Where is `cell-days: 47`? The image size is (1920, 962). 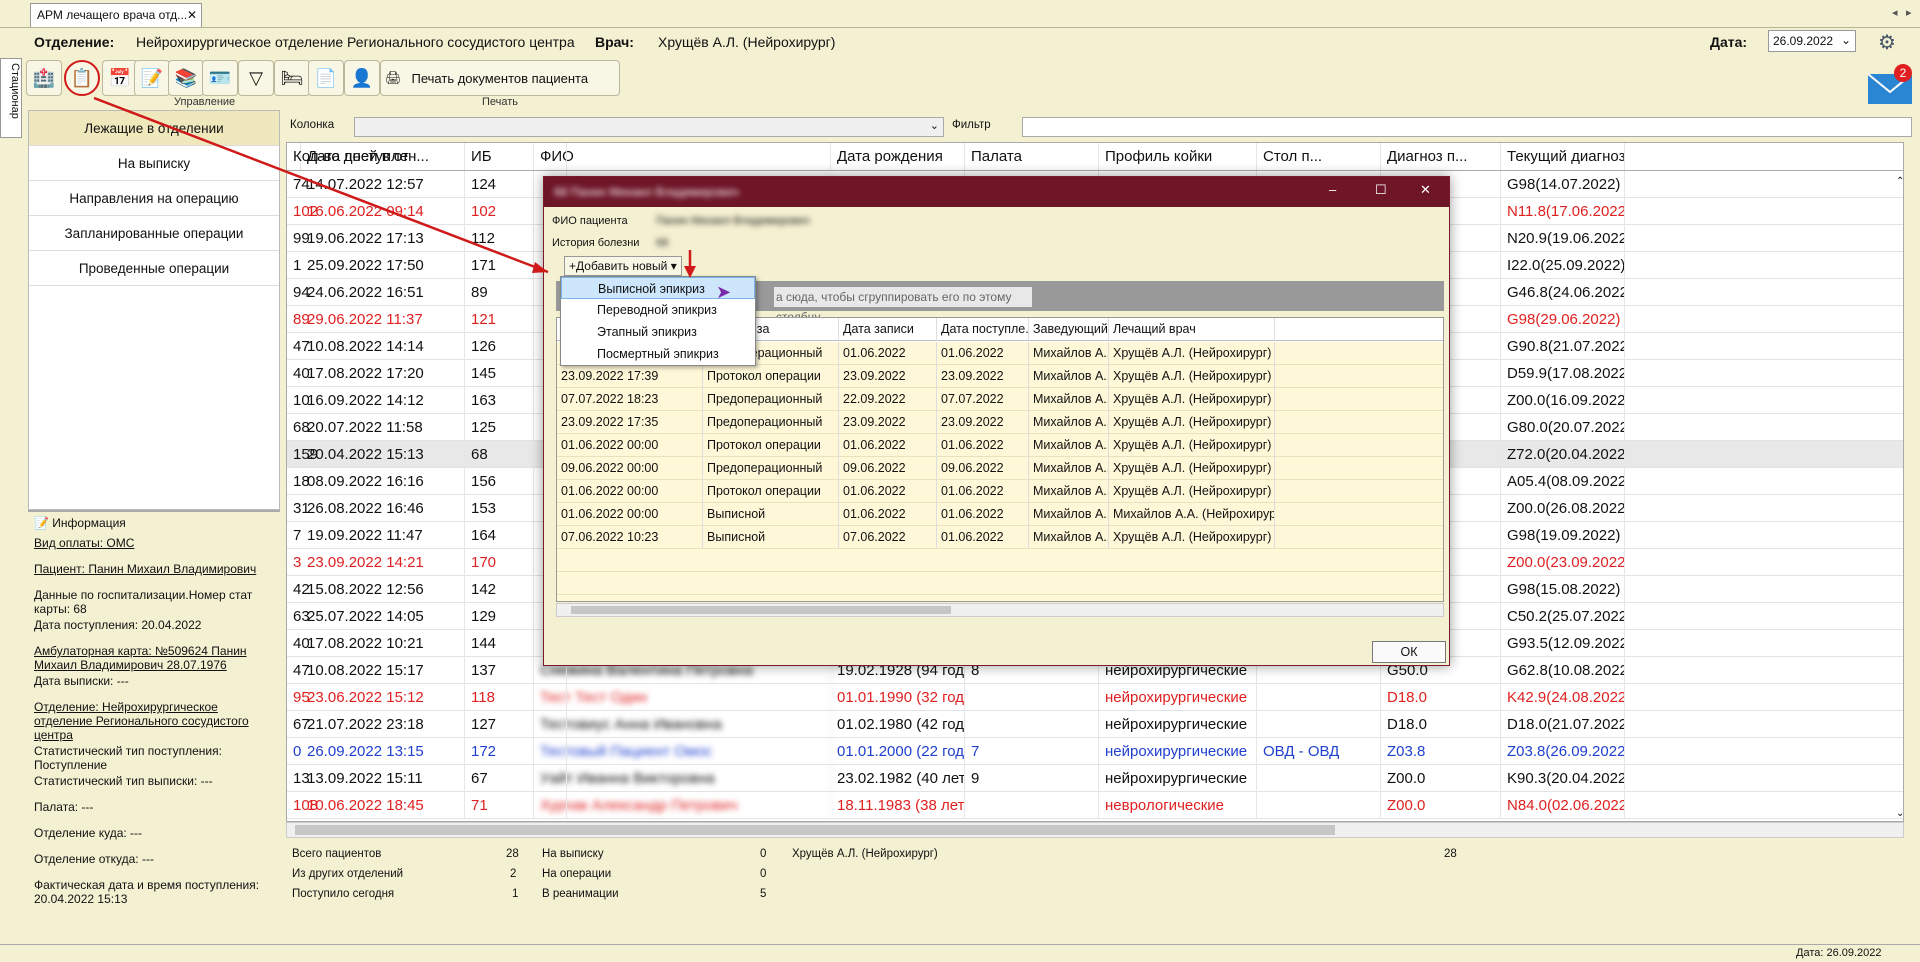 cell-days: 47 is located at coordinates (427, 670).